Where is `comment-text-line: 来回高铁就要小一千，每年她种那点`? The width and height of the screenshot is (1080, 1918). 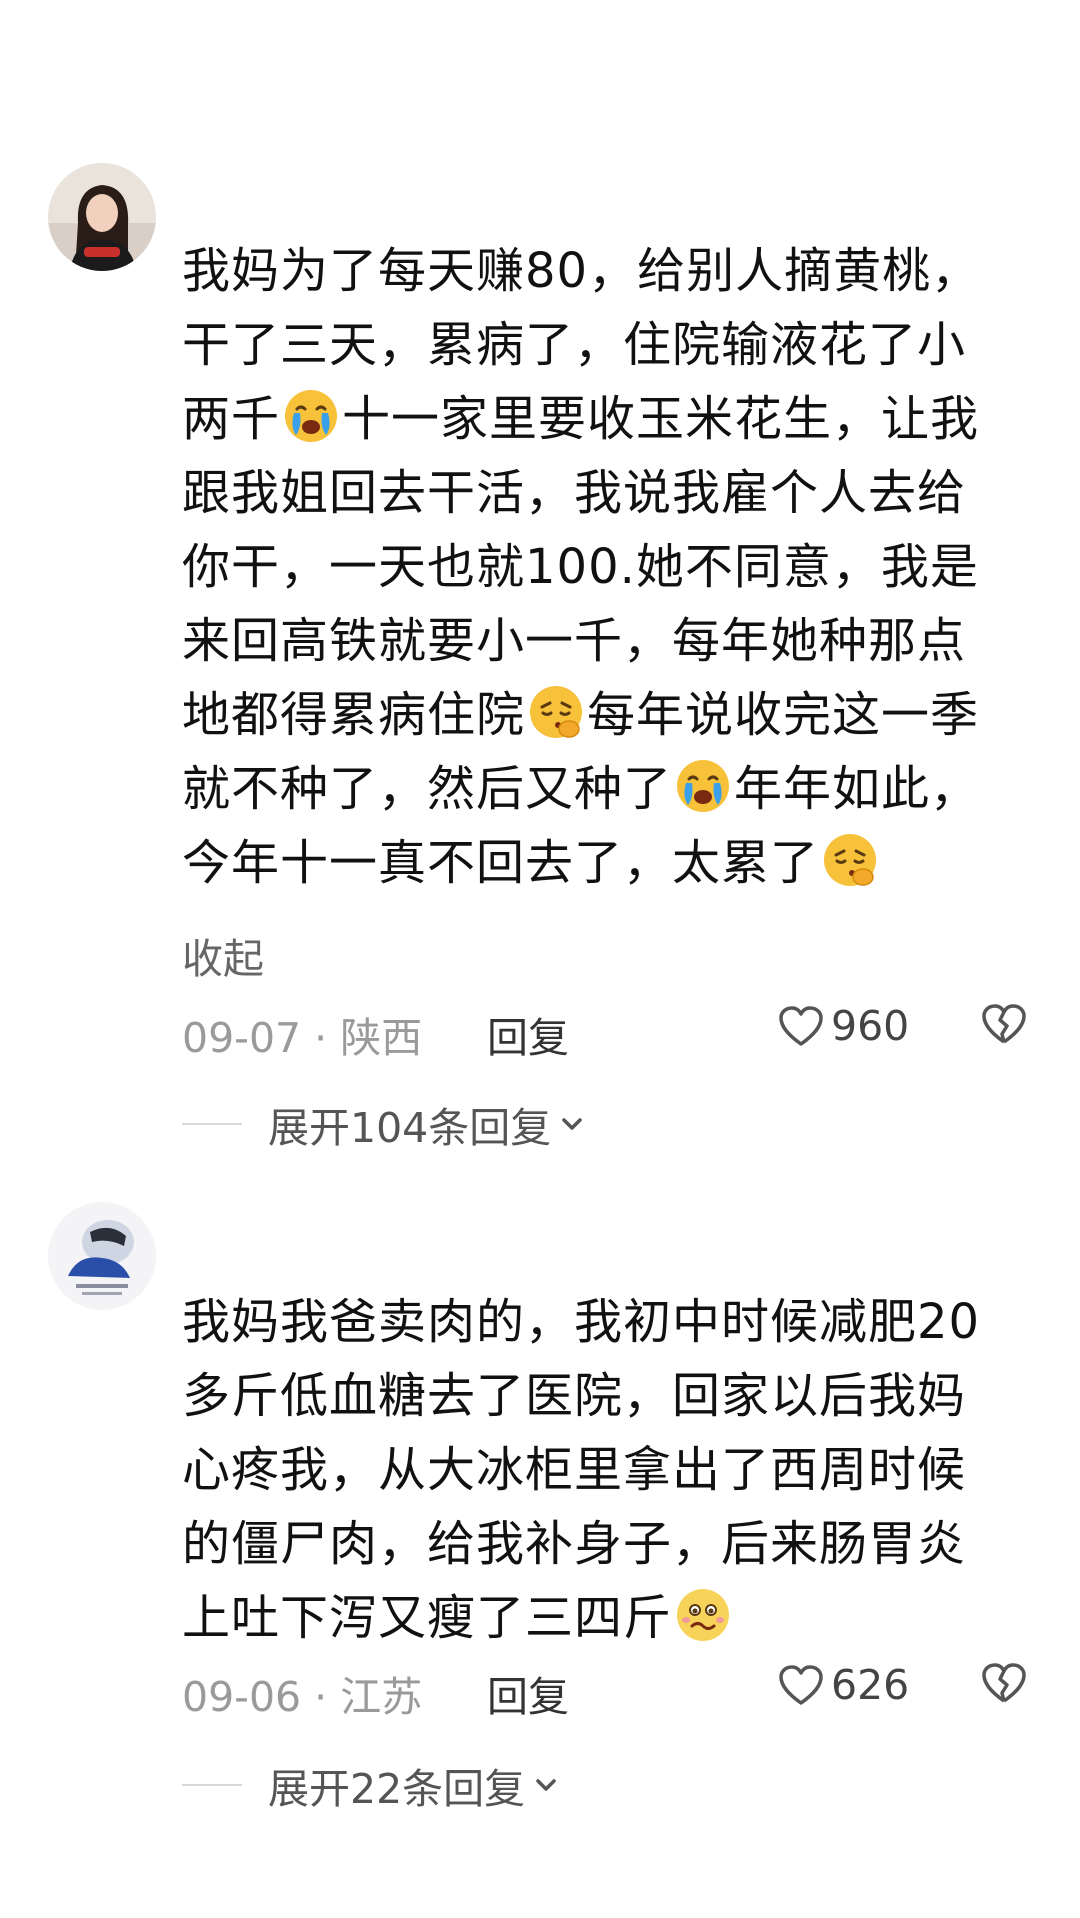
comment-text-line: 来回高铁就要小一千，每年她种那点 is located at coordinates (602, 641).